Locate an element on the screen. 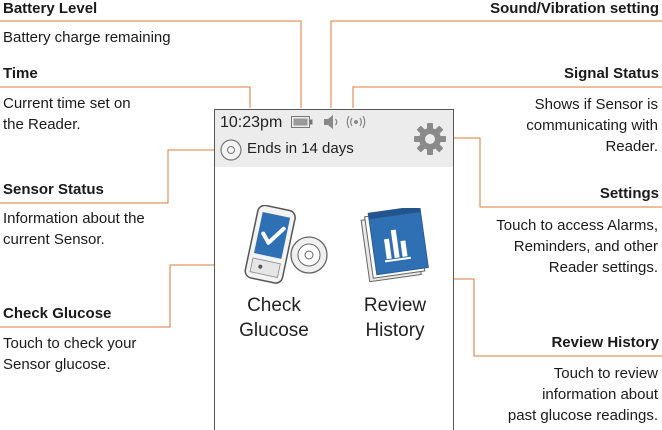 This screenshot has height=430, width=662. signal-status-title: Signal Status is located at coordinates (611, 73).